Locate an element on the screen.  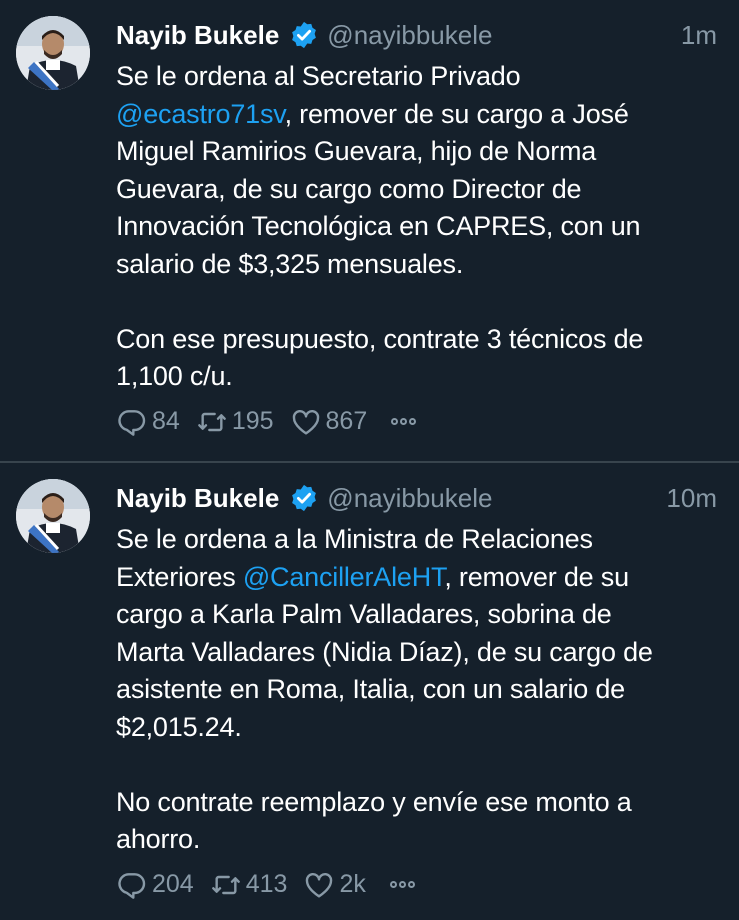
tweet-line-text: , remover de su cargo a José is located at coordinates (456, 113).